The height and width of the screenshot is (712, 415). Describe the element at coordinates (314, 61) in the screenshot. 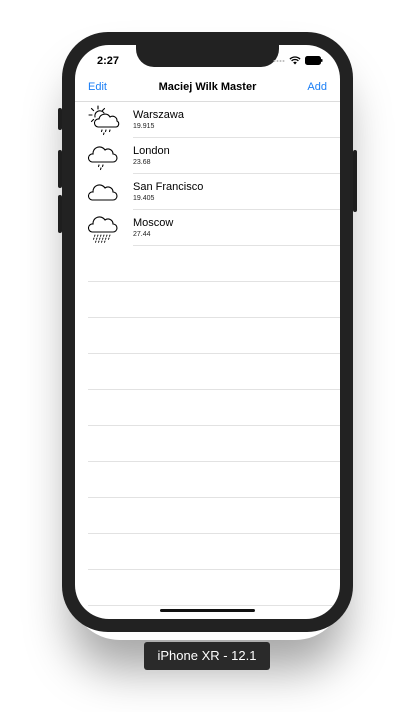

I see `battery-icon` at that location.